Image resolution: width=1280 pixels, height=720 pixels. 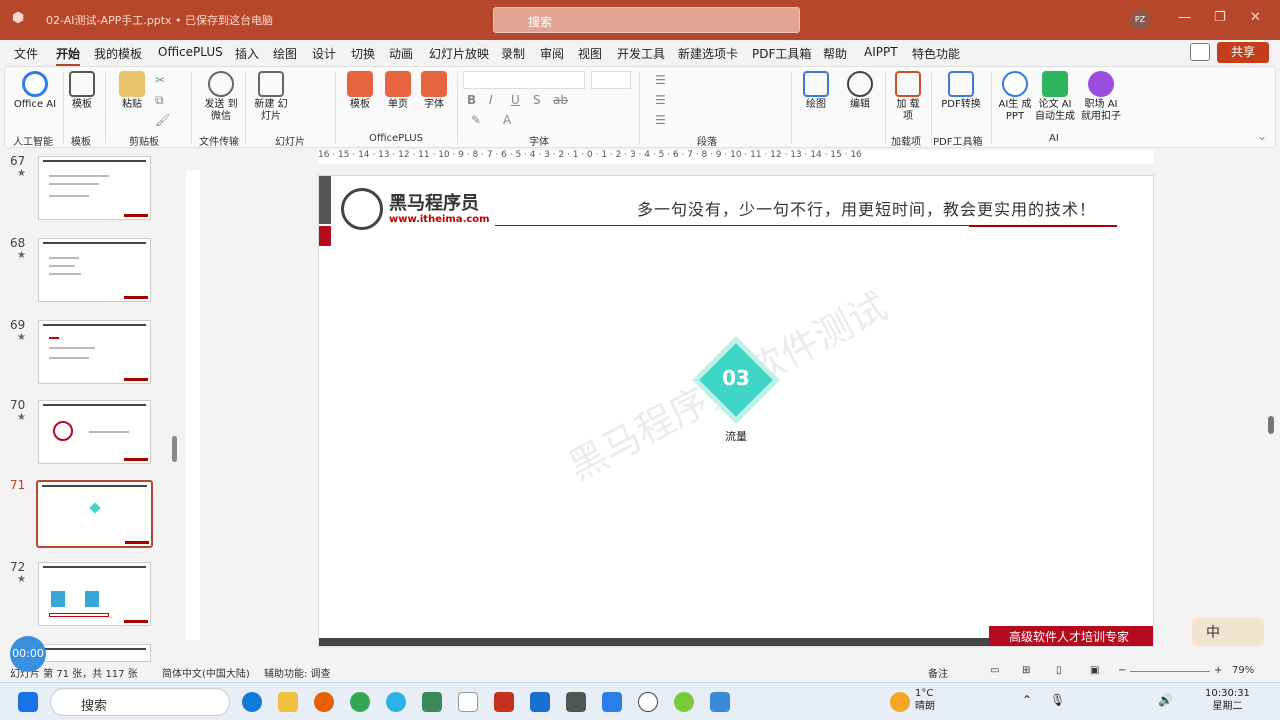 I want to click on paste-button: 粘贴, so click(x=132, y=91).